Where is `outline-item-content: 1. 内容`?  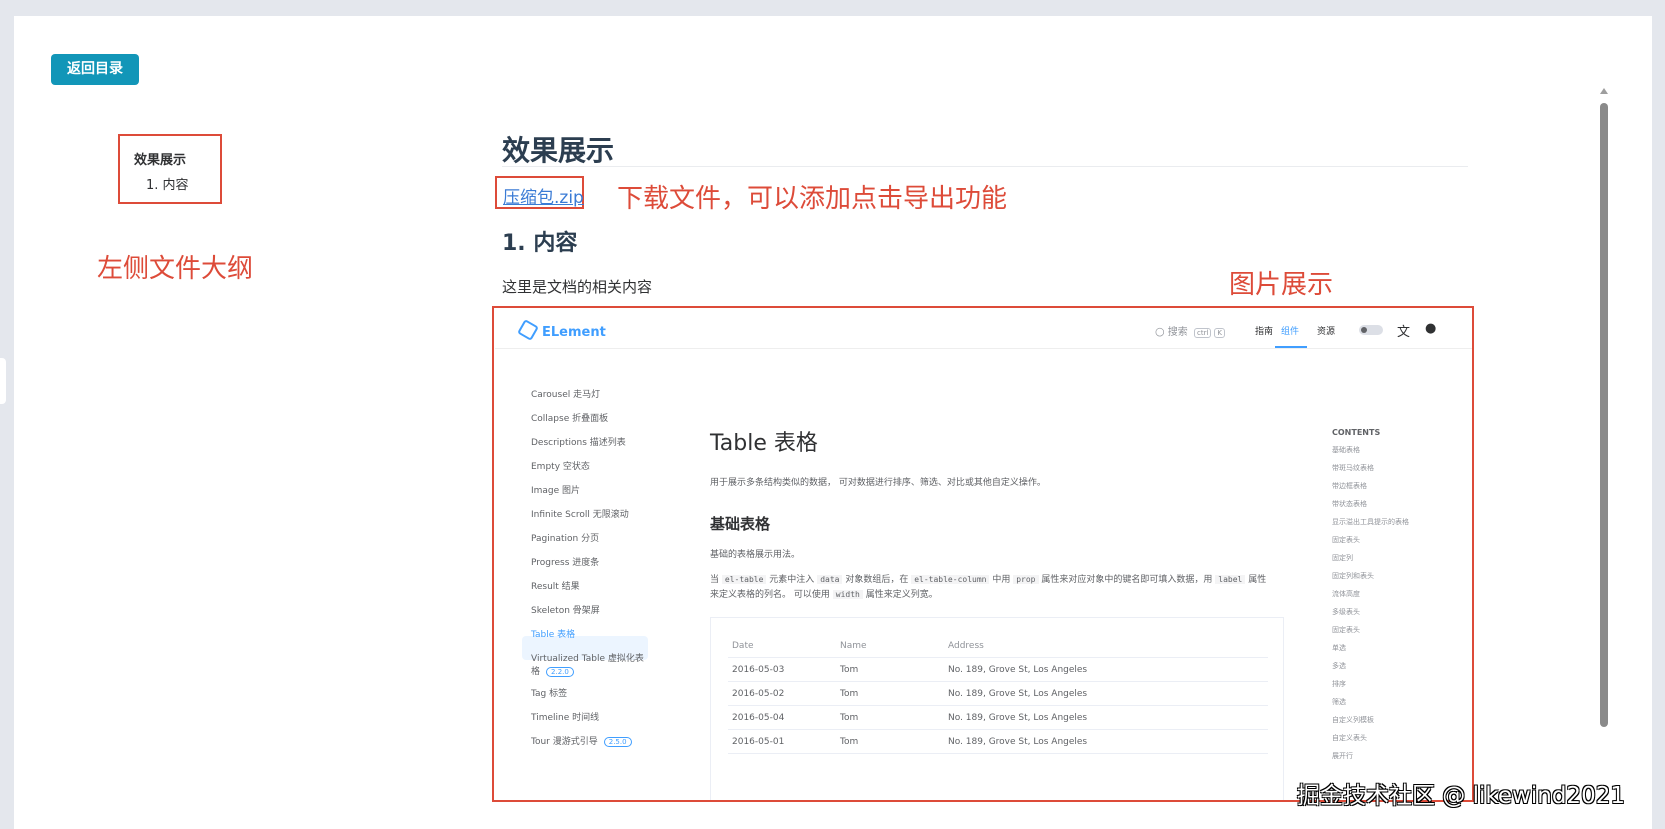
outline-item-content: 1. 内容 is located at coordinates (167, 183).